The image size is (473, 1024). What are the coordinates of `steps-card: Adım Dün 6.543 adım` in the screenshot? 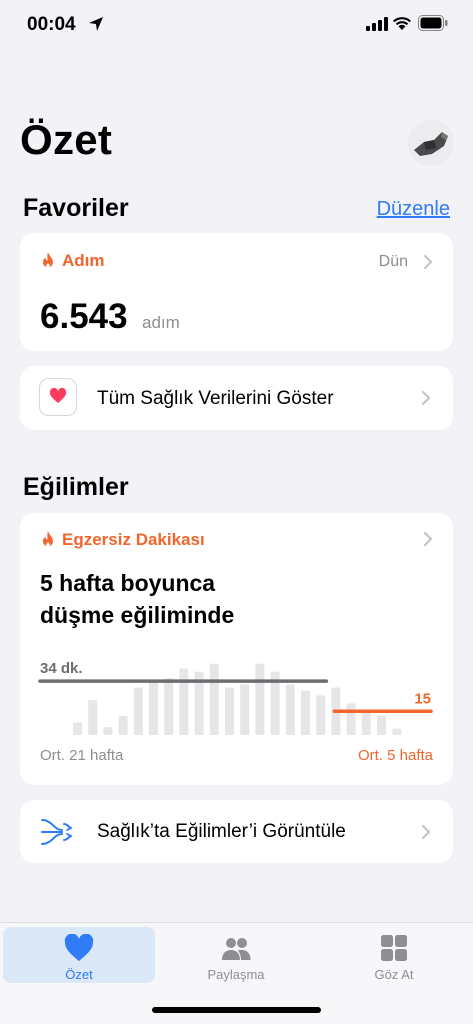 It's located at (236, 292).